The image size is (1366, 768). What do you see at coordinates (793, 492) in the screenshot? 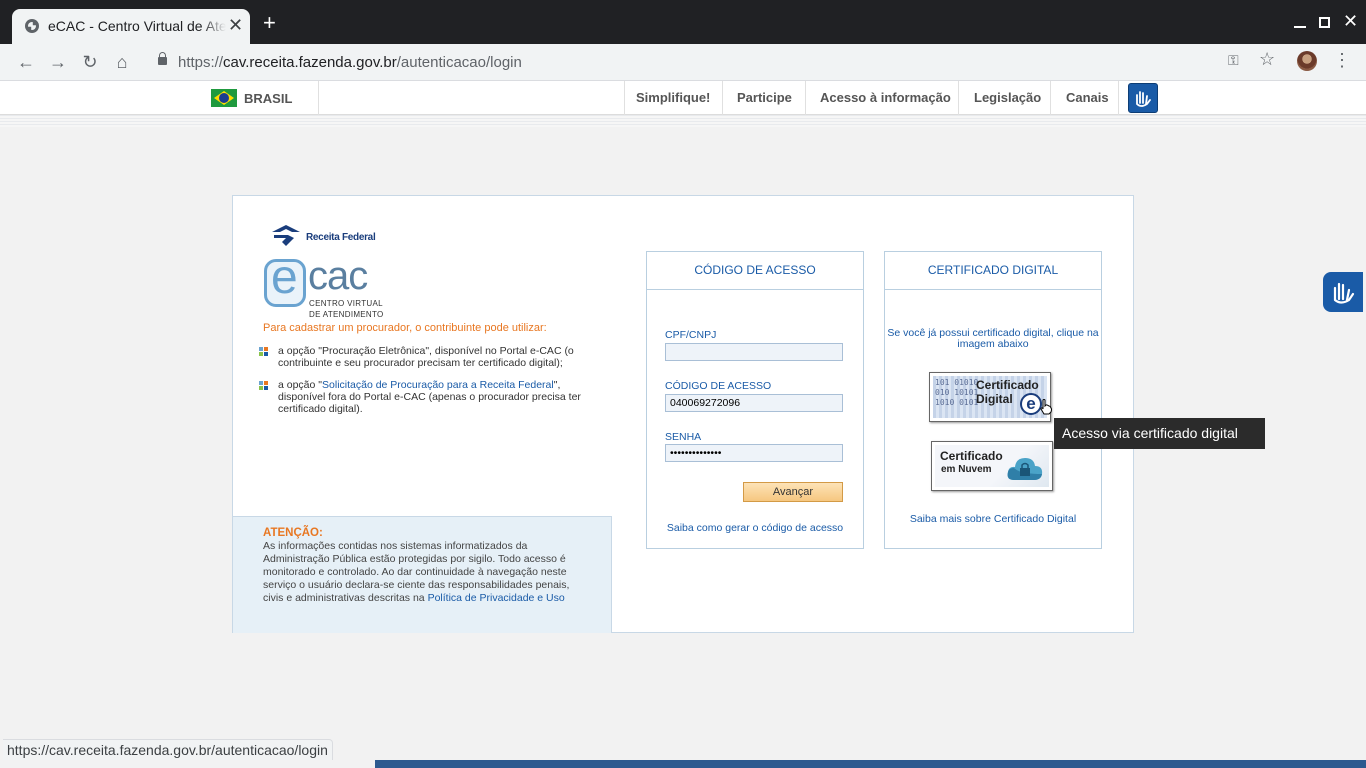
I see `avancar-button: Avançar` at bounding box center [793, 492].